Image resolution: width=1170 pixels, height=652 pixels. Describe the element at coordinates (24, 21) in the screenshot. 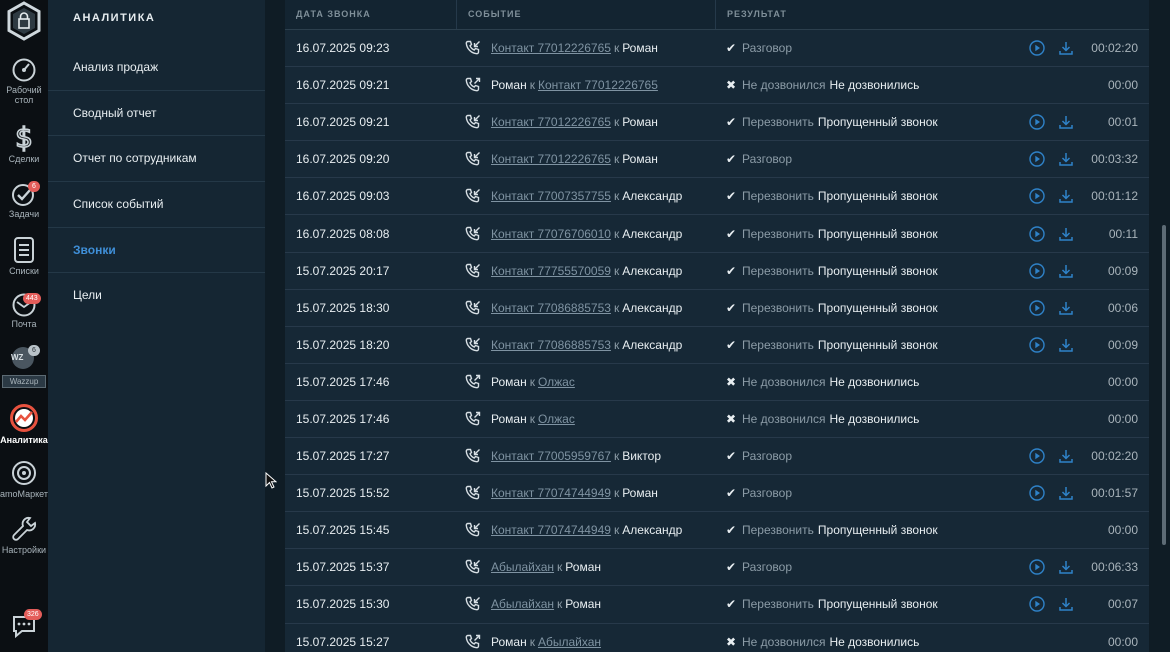

I see `logo-icon` at that location.